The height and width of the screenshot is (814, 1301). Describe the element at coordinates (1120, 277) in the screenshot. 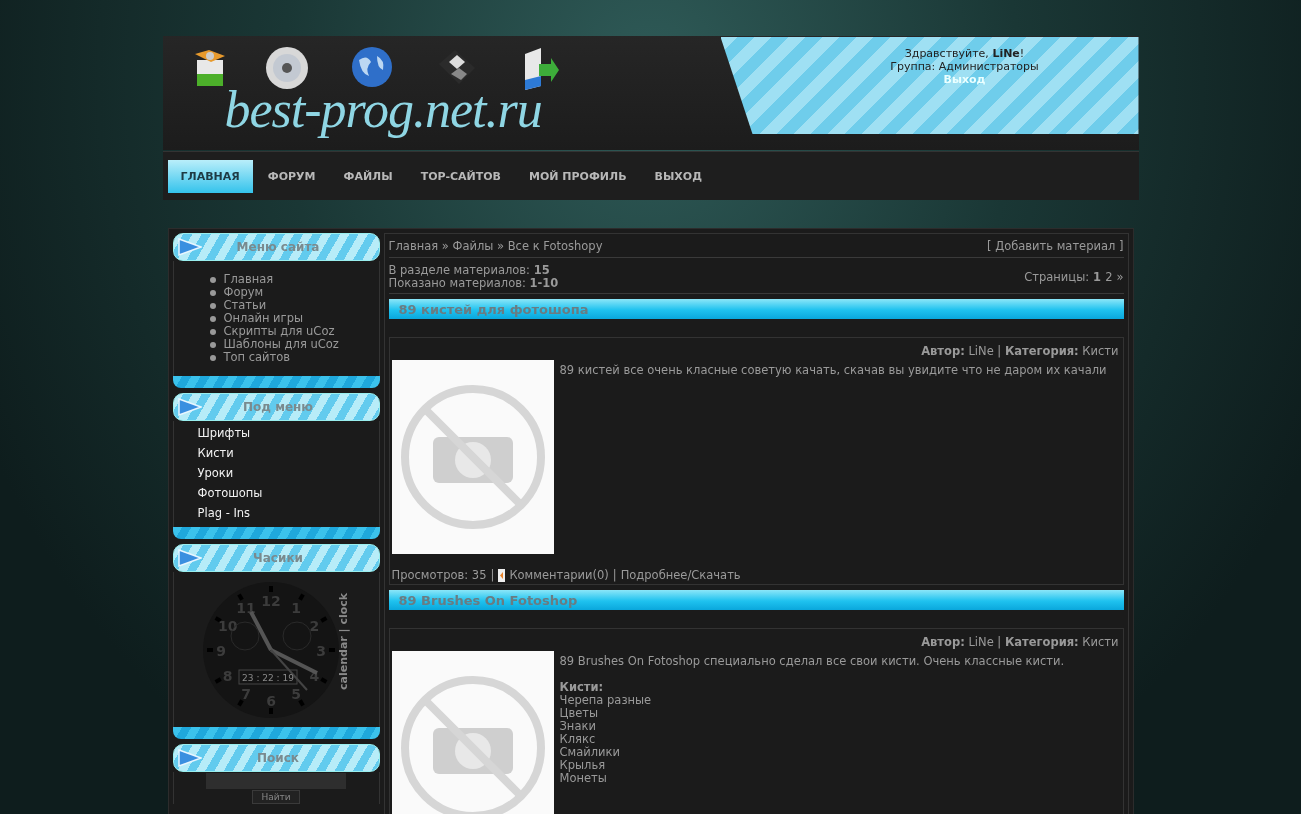

I see `next-page-link: »` at that location.